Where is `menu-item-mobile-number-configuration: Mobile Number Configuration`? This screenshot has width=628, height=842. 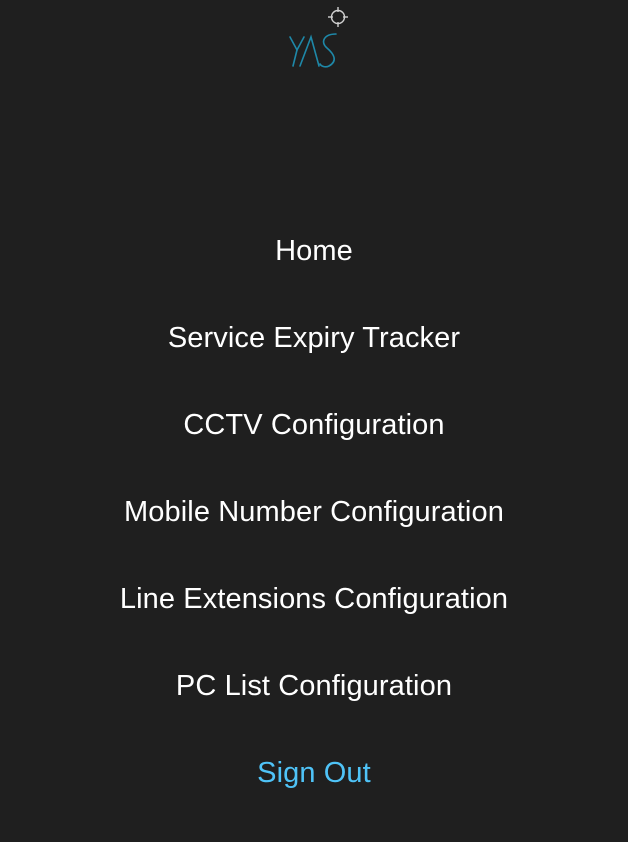
menu-item-mobile-number-configuration: Mobile Number Configuration is located at coordinates (314, 530).